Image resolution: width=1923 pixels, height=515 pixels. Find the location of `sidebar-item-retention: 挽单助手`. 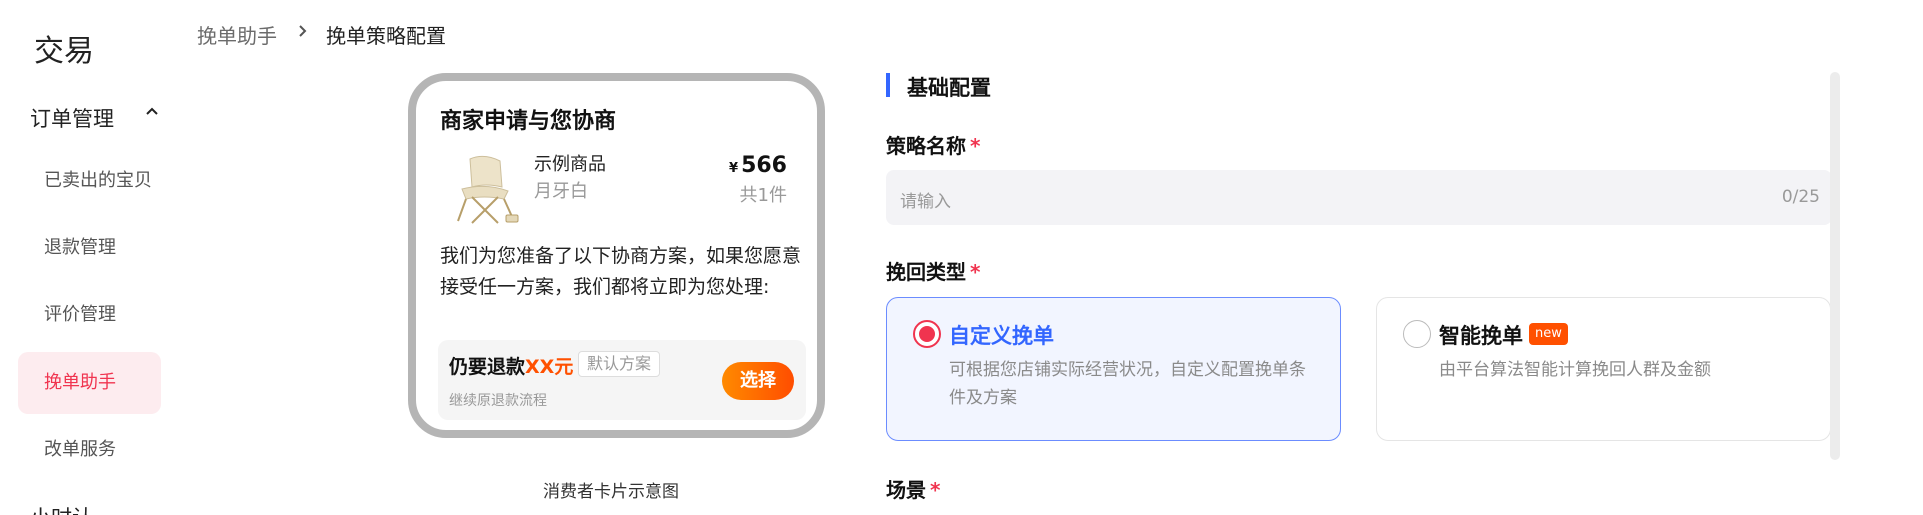

sidebar-item-retention: 挽单助手 is located at coordinates (89, 383).